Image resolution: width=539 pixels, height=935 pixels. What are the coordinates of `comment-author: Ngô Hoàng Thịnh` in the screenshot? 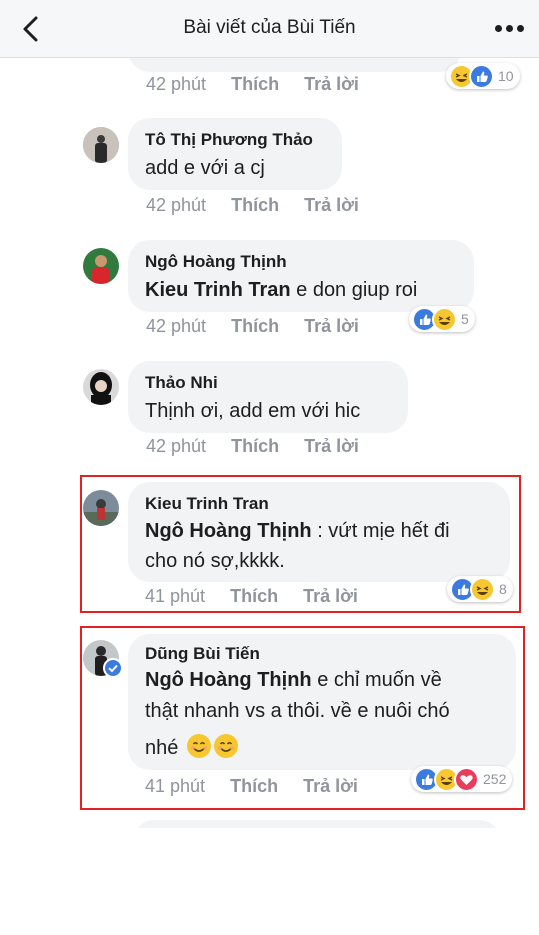 It's located at (216, 262).